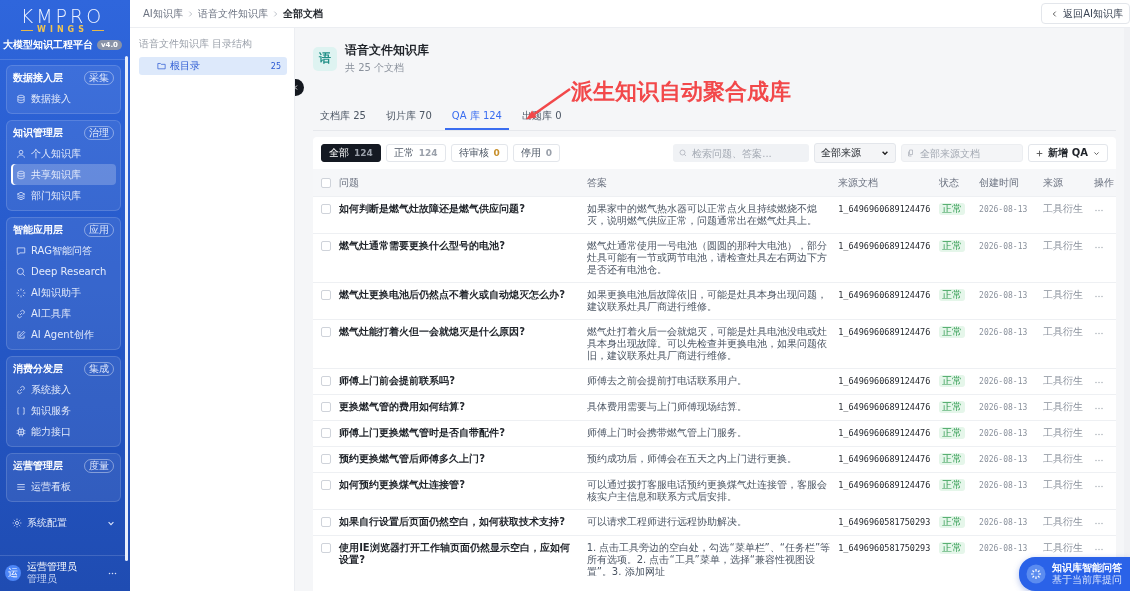 This screenshot has width=1130, height=591. I want to click on section-title: 运营管理层, so click(38, 466).